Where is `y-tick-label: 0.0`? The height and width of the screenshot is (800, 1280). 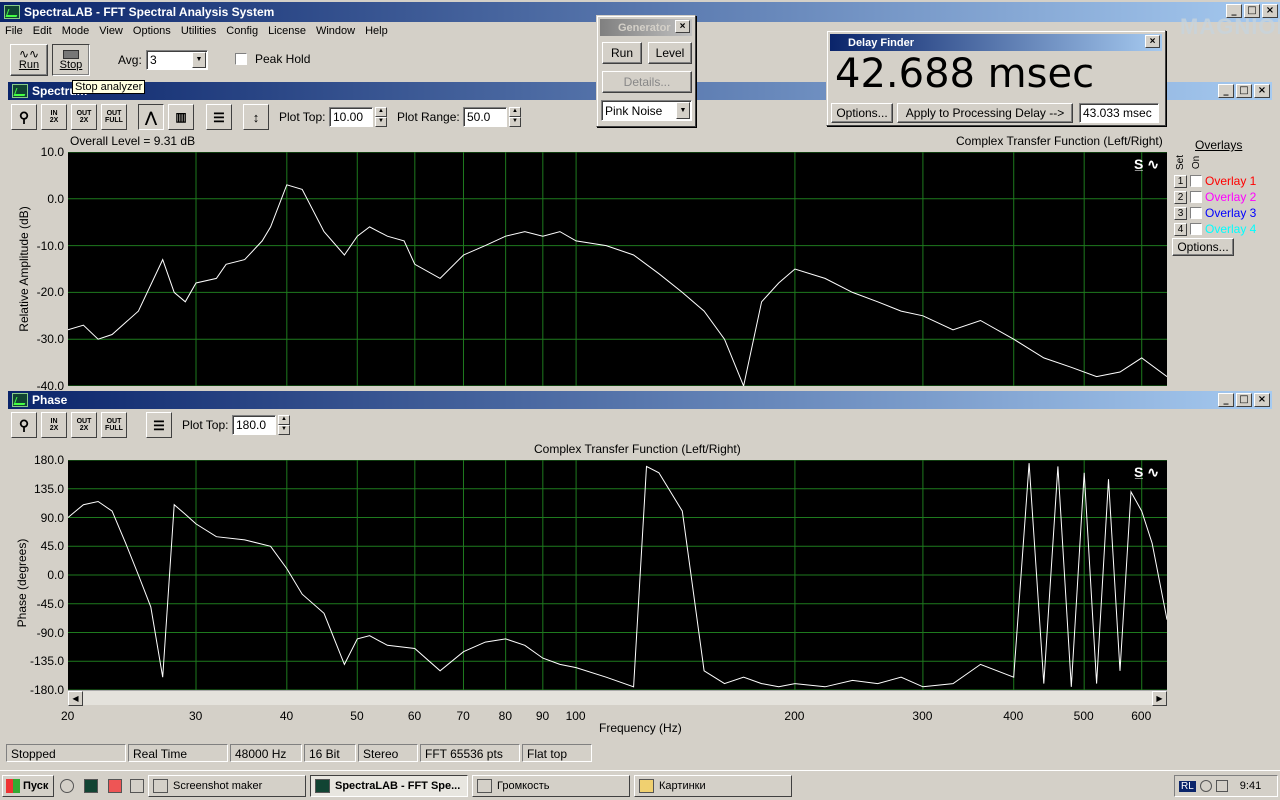 y-tick-label: 0.0 is located at coordinates (55, 198).